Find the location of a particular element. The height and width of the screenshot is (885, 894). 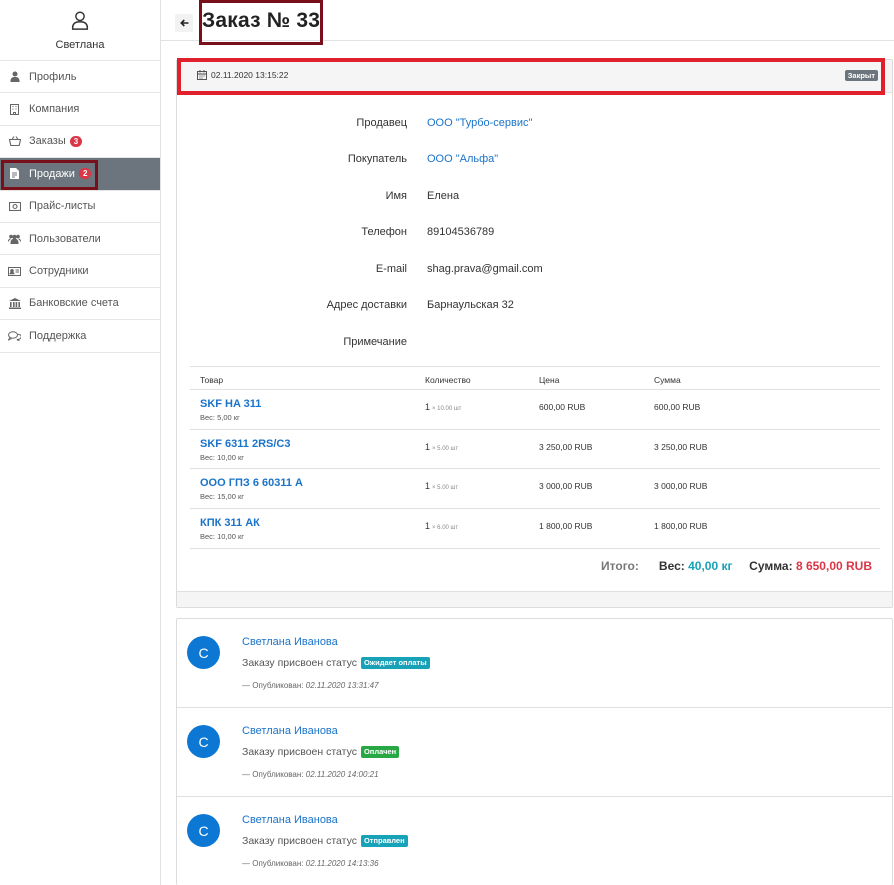

phone-row: Телефон 89104536789 is located at coordinates (534, 234).